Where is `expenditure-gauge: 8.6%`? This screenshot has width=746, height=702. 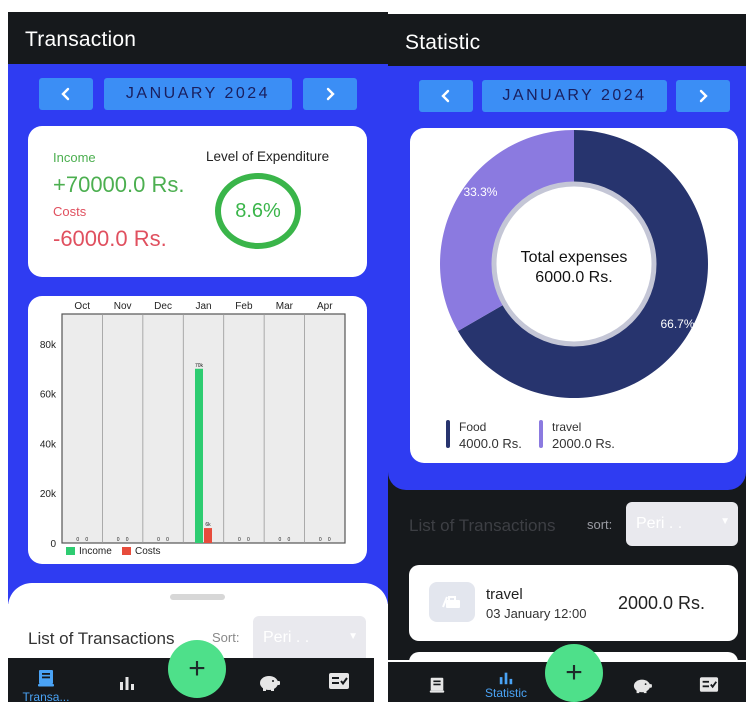 expenditure-gauge: 8.6% is located at coordinates (258, 211).